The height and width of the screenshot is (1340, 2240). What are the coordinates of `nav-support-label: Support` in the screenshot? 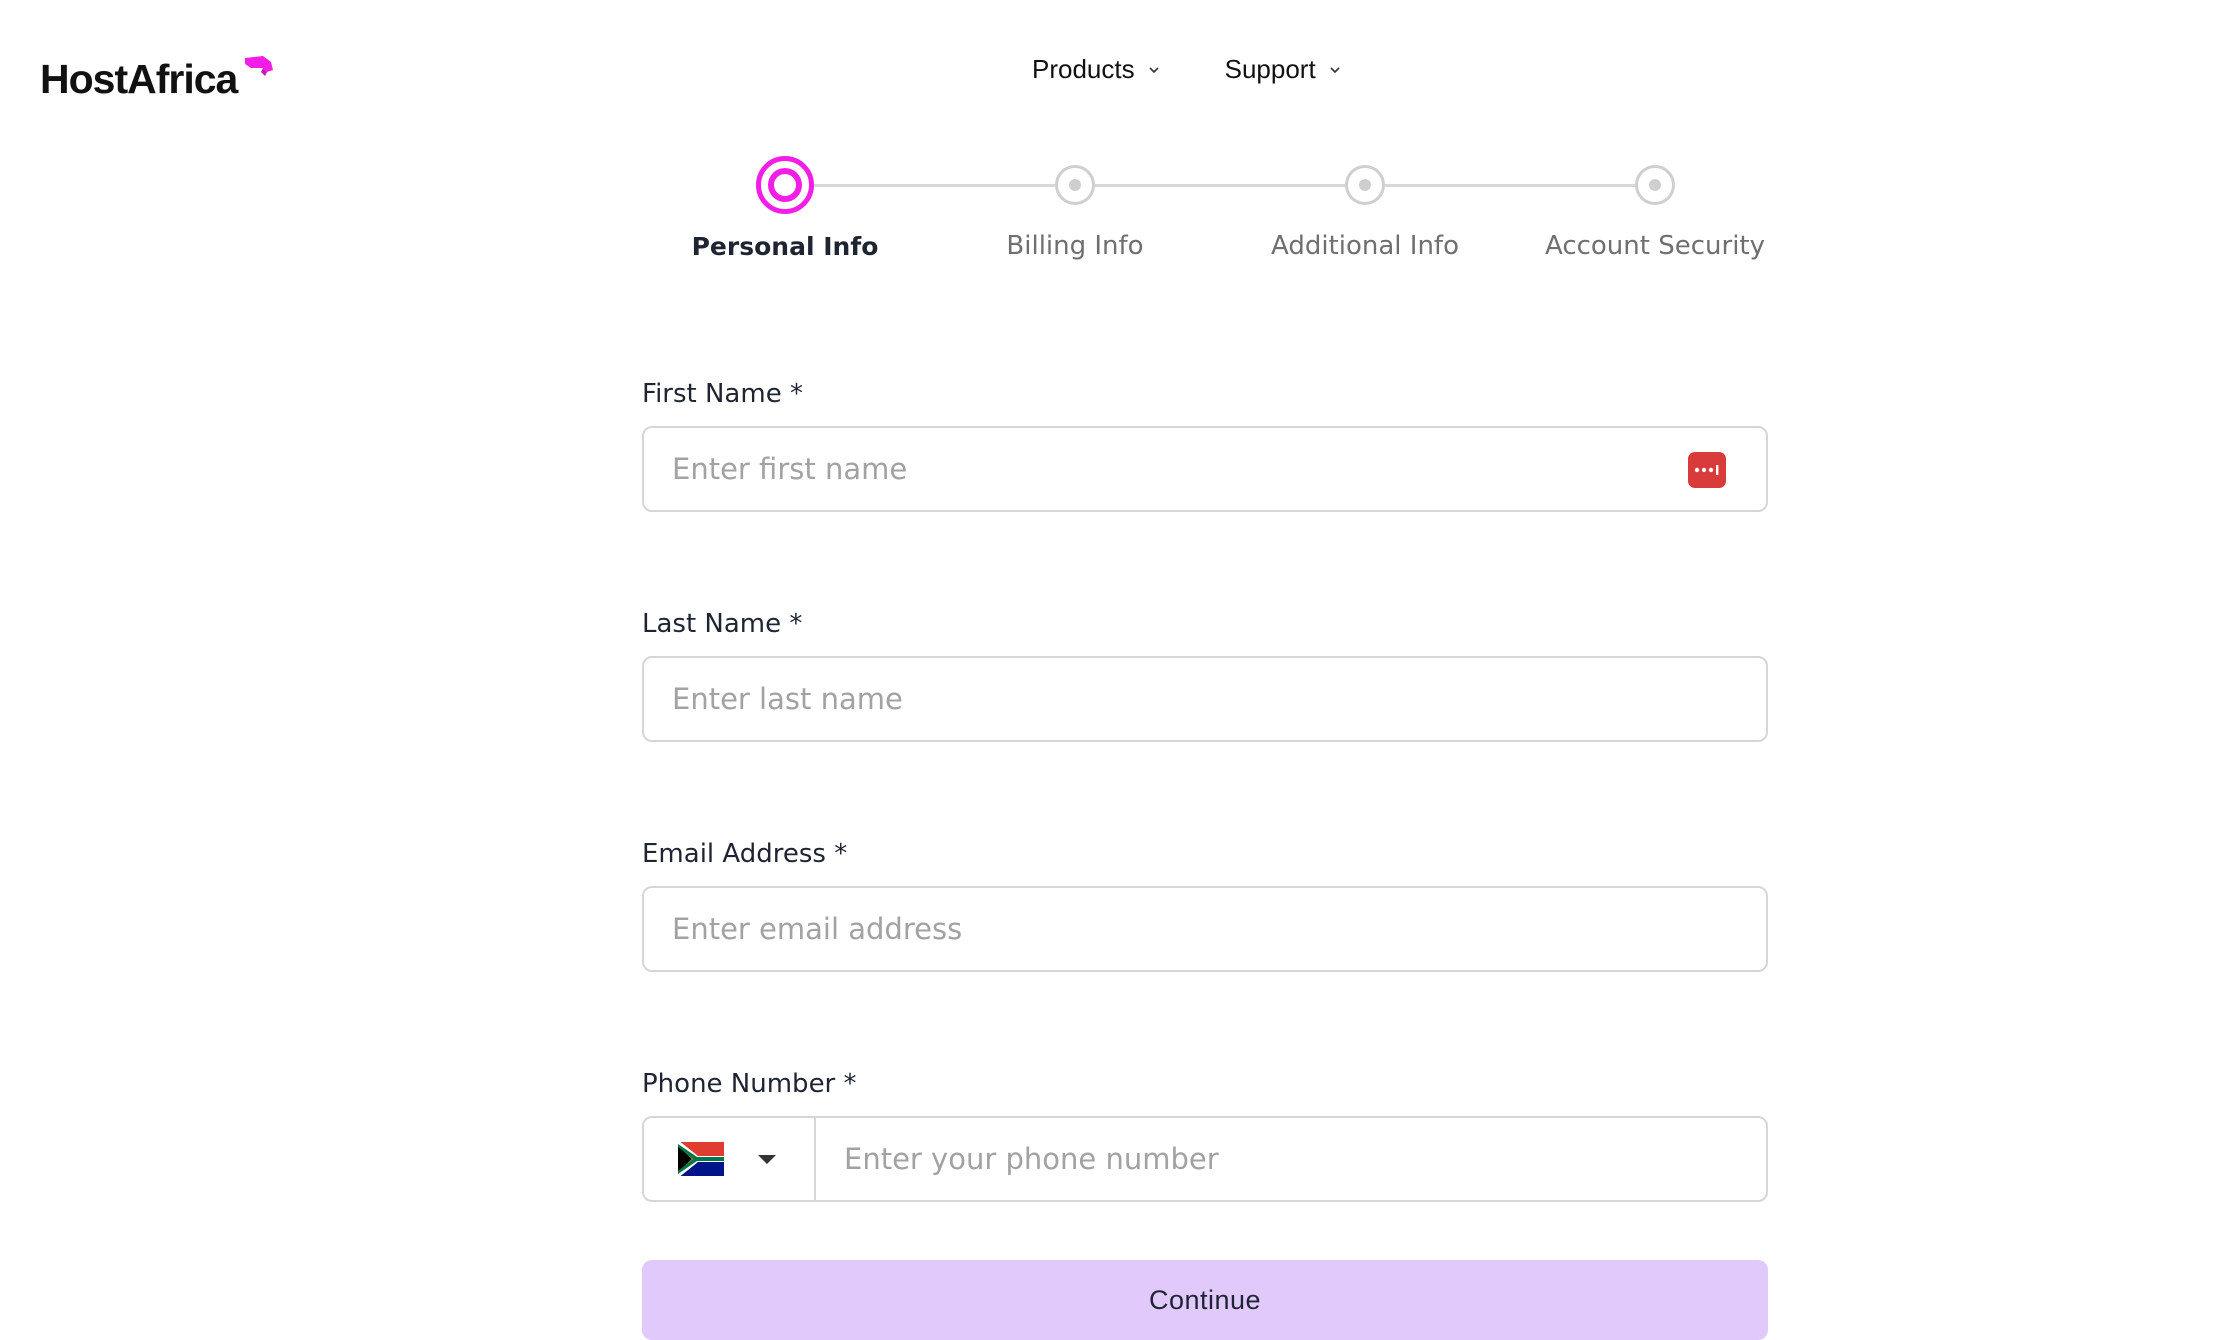 It's located at (1270, 69).